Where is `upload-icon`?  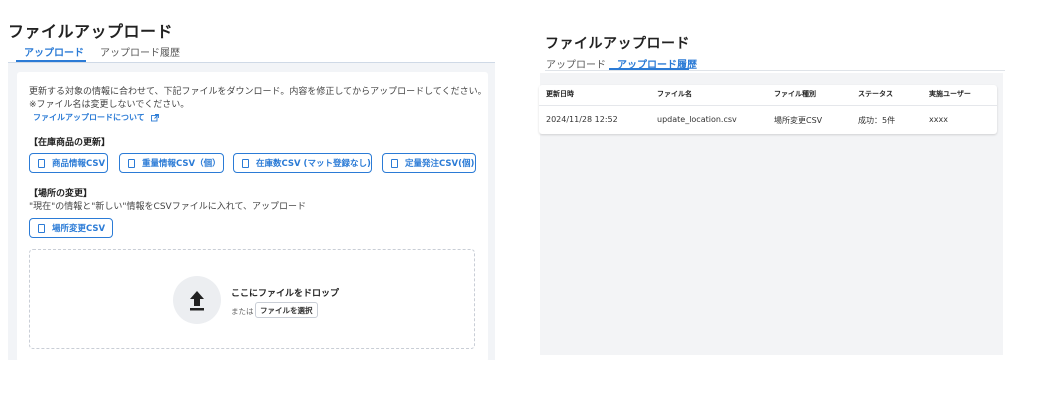 upload-icon is located at coordinates (197, 301).